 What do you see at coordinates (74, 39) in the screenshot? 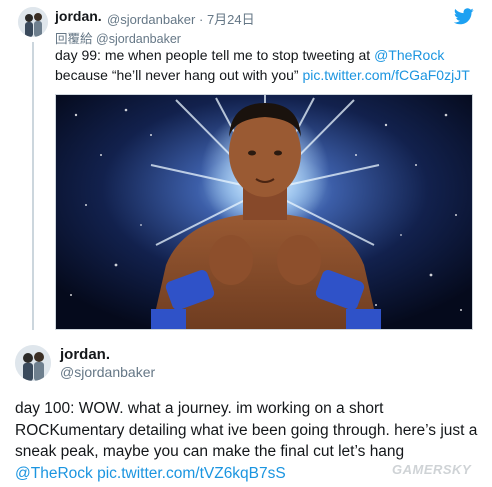
I see `reply-label: 回覆給` at bounding box center [74, 39].